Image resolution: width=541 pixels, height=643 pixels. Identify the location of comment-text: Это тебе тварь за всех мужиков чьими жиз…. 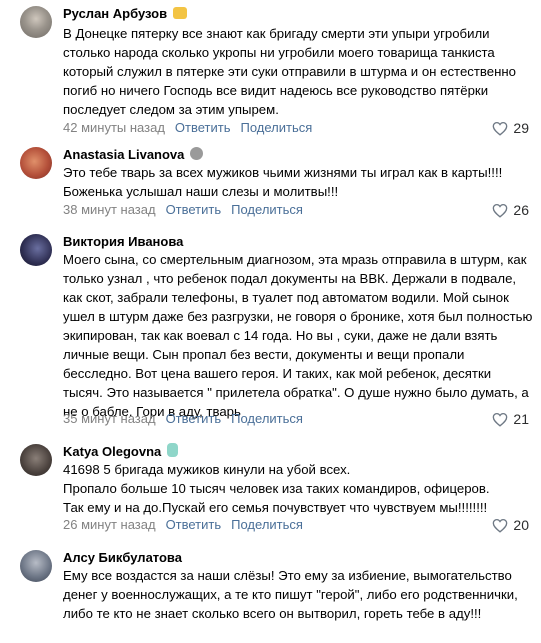
(283, 182).